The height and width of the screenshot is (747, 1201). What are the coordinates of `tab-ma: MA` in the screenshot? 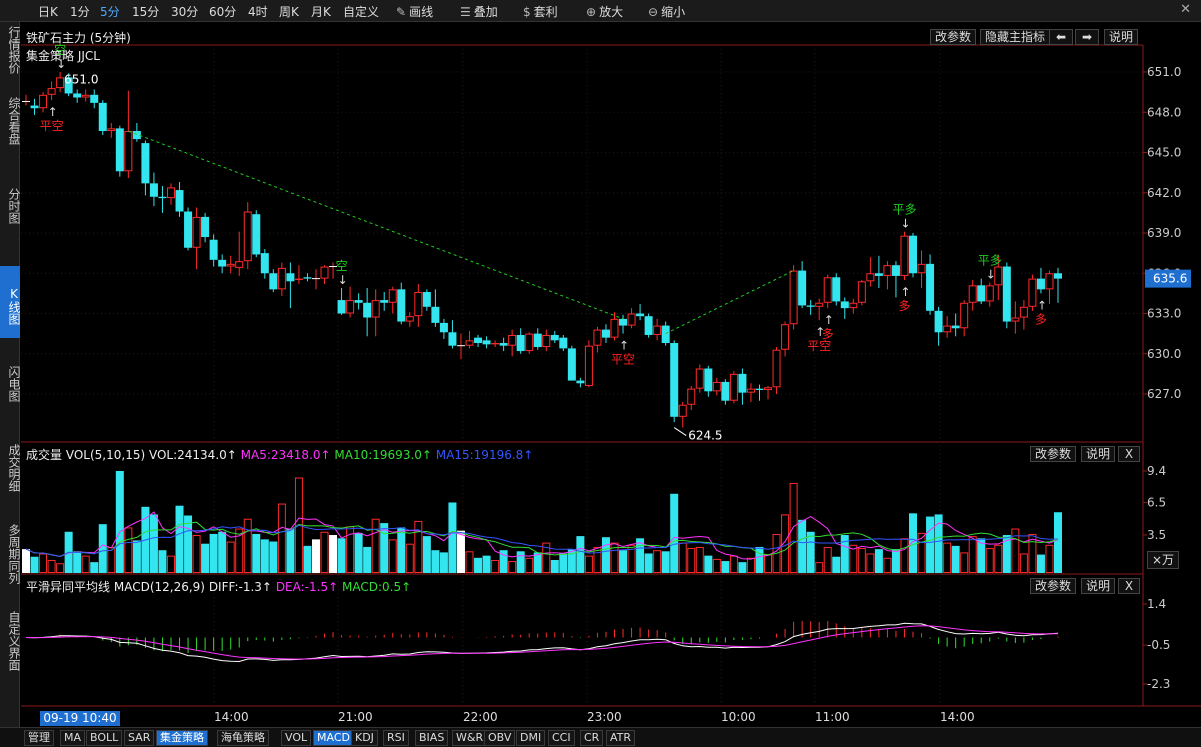 It's located at (73, 738).